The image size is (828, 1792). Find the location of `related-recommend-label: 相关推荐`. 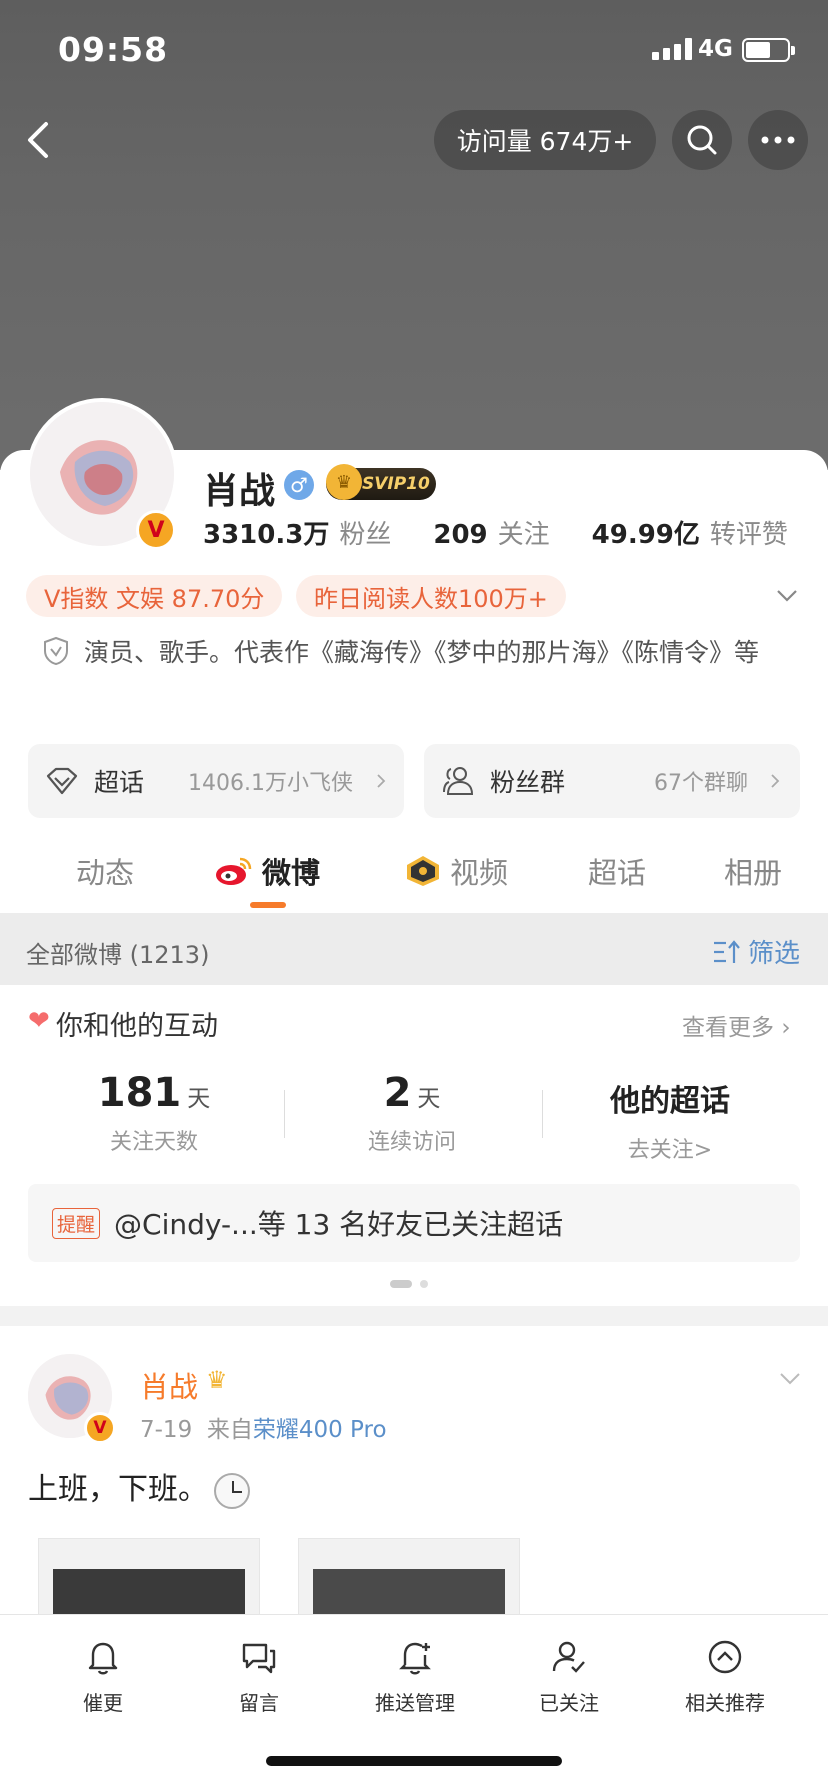

related-recommend-label: 相关推荐 is located at coordinates (725, 1703).